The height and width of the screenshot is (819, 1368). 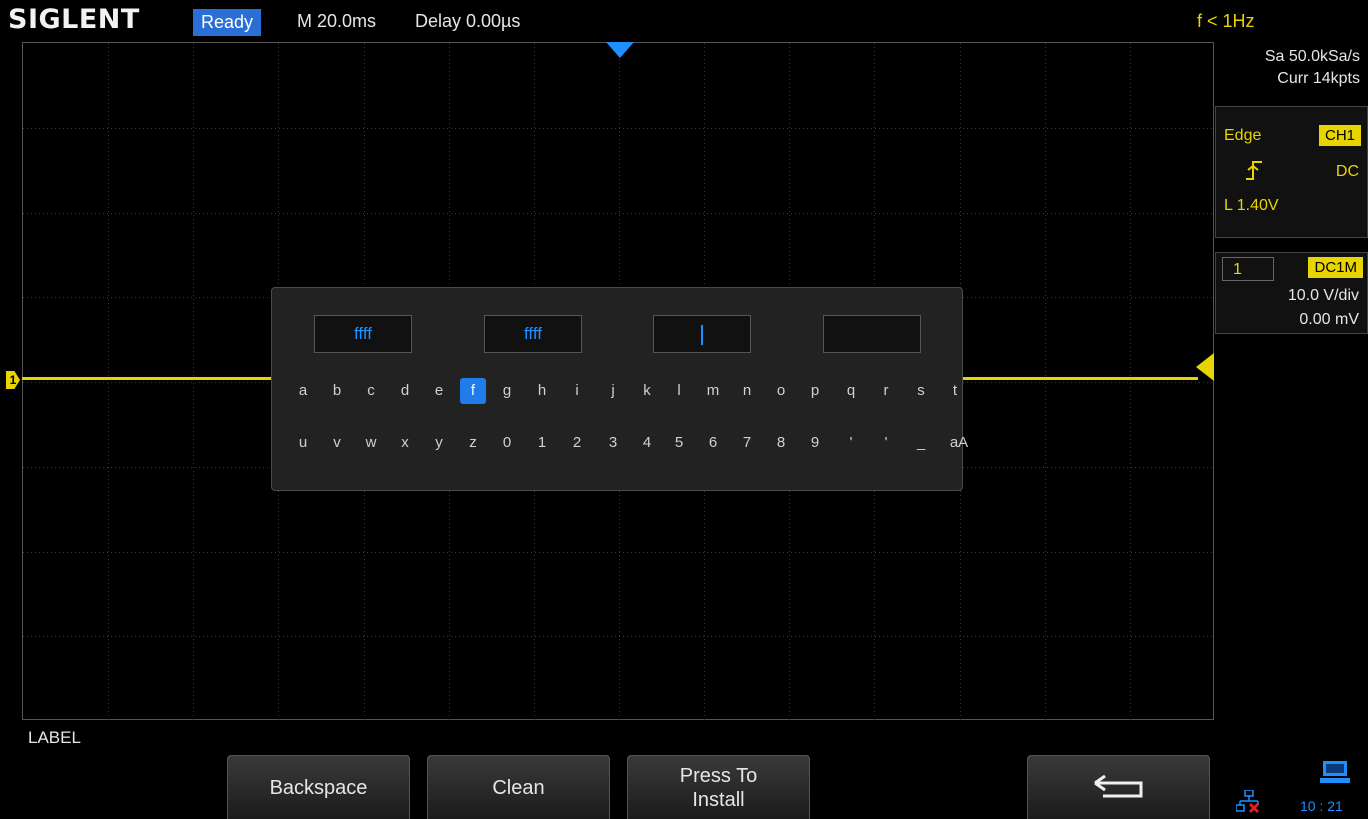 I want to click on acquisition-status-badge: Ready, so click(x=227, y=22).